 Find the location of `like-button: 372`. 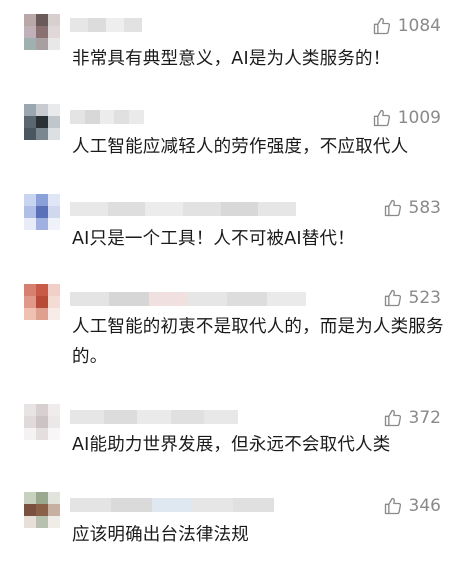

like-button: 372 is located at coordinates (412, 418).